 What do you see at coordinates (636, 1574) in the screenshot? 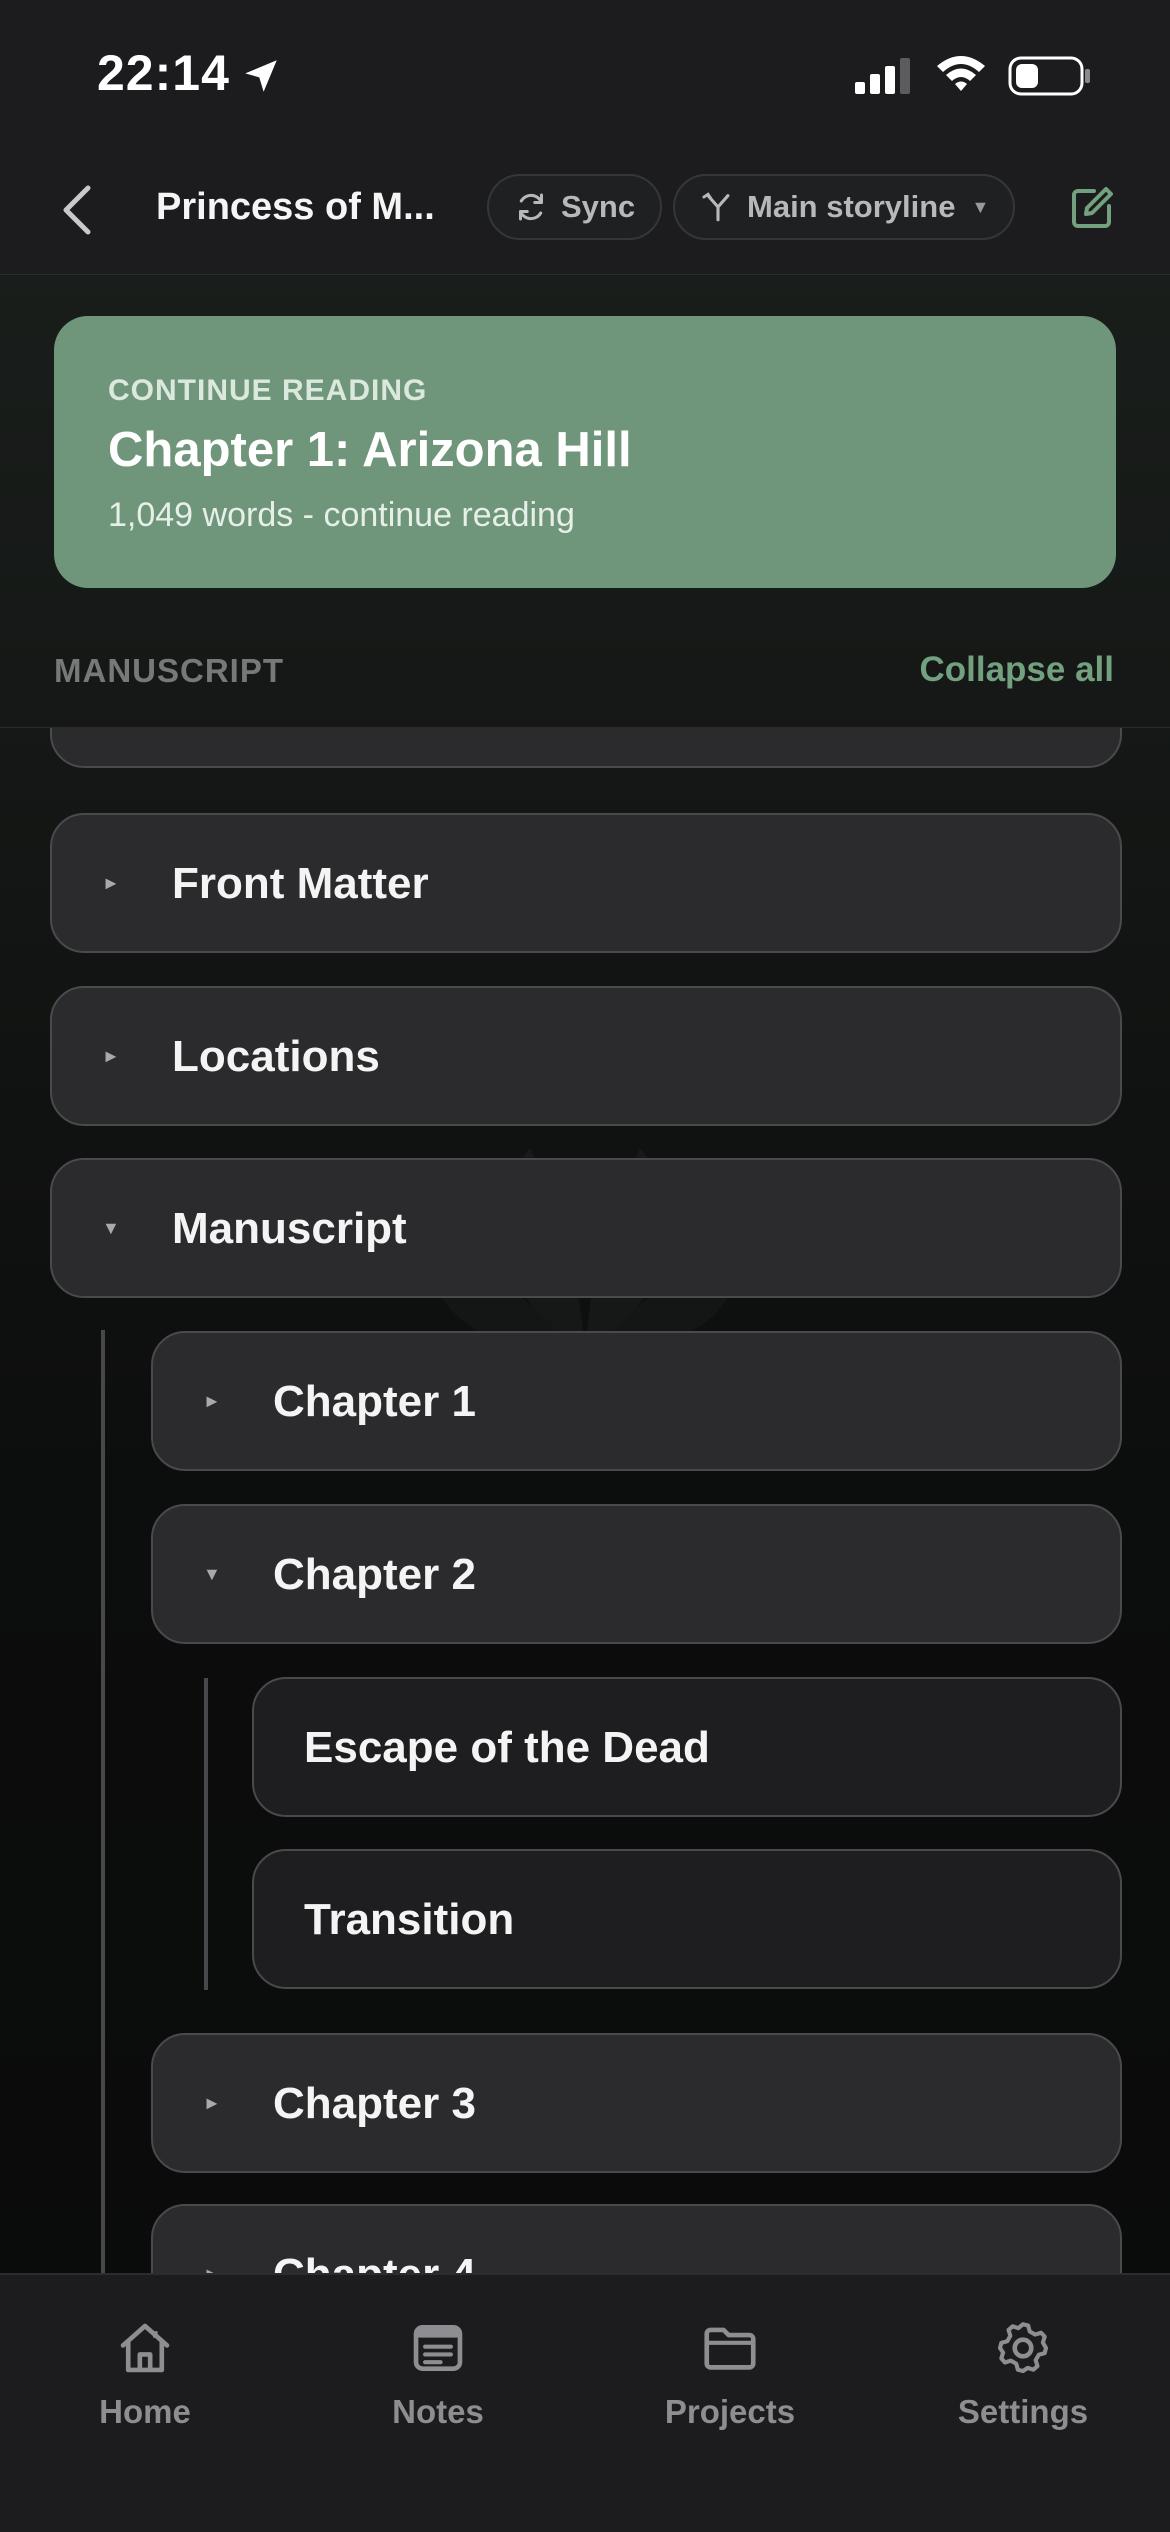
I see `tree-row-chapter-2: ▼ Chapter 2` at bounding box center [636, 1574].